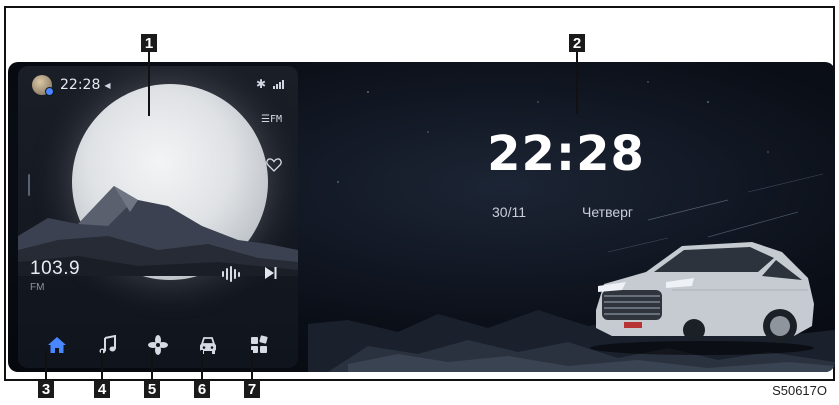 The image size is (839, 405). I want to click on dock-climate-button, so click(158, 345).